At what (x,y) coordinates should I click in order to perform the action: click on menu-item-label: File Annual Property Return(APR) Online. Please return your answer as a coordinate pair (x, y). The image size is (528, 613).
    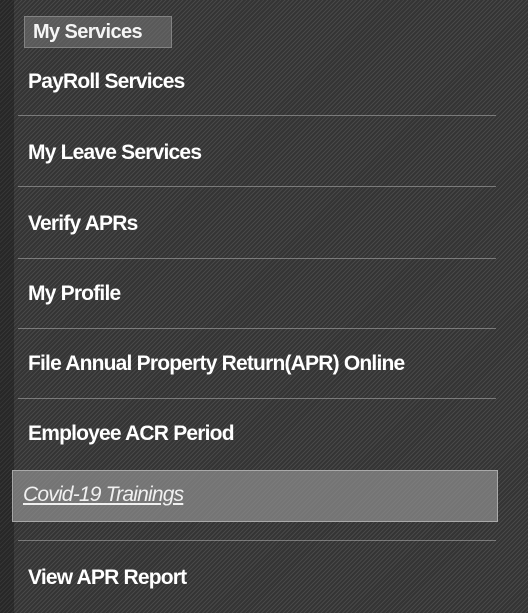
    Looking at the image, I should click on (216, 363).